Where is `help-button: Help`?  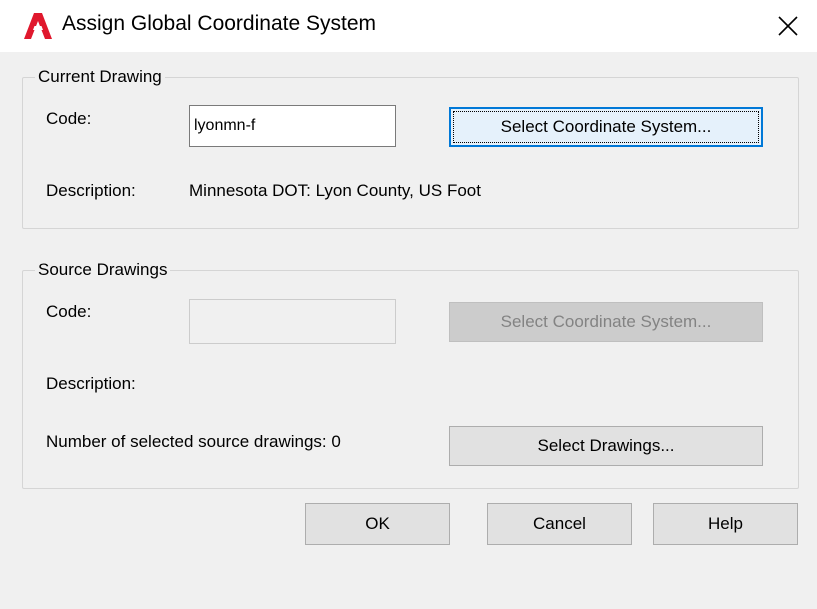 help-button: Help is located at coordinates (725, 524).